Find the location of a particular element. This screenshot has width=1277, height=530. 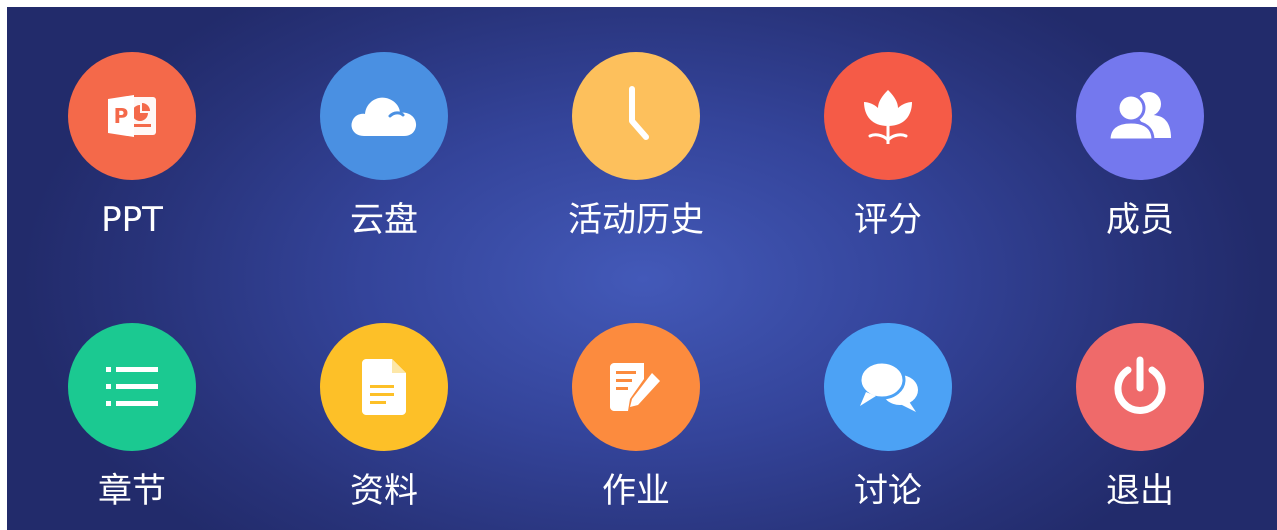

chapters-label: 章节 is located at coordinates (132, 491).